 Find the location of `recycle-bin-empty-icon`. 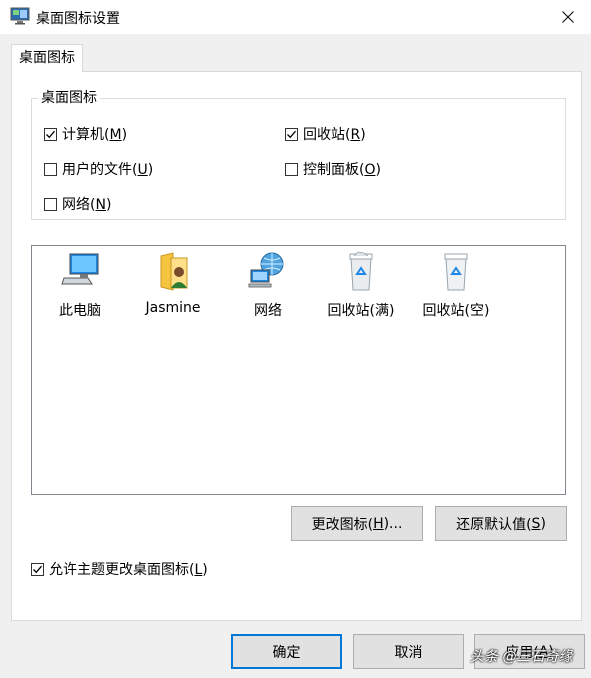

recycle-bin-empty-icon is located at coordinates (456, 272).